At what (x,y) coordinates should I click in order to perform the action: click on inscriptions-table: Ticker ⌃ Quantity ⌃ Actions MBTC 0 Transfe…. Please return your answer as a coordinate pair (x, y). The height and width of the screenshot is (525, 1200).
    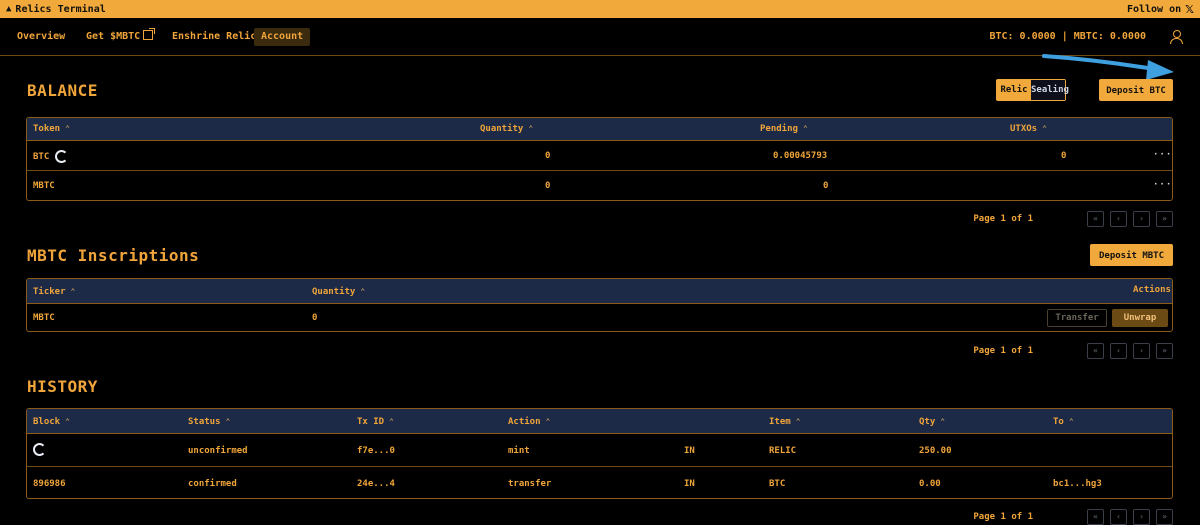
    Looking at the image, I should click on (599, 305).